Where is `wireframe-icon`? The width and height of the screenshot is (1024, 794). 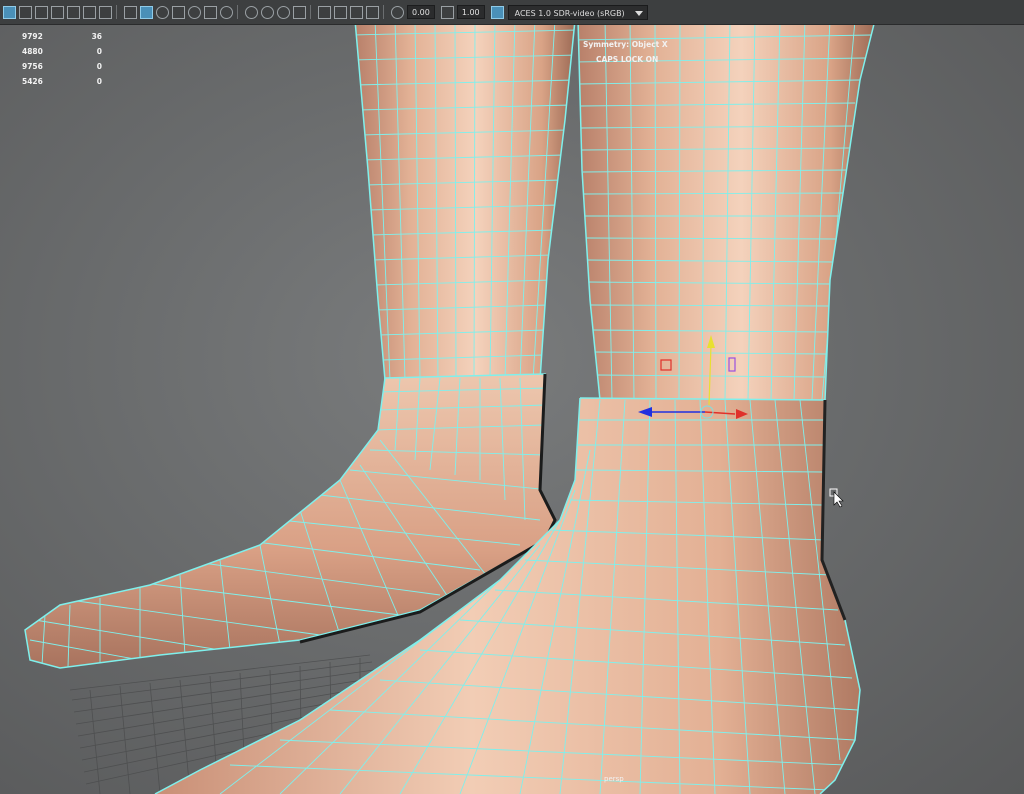
wireframe-icon is located at coordinates (130, 12).